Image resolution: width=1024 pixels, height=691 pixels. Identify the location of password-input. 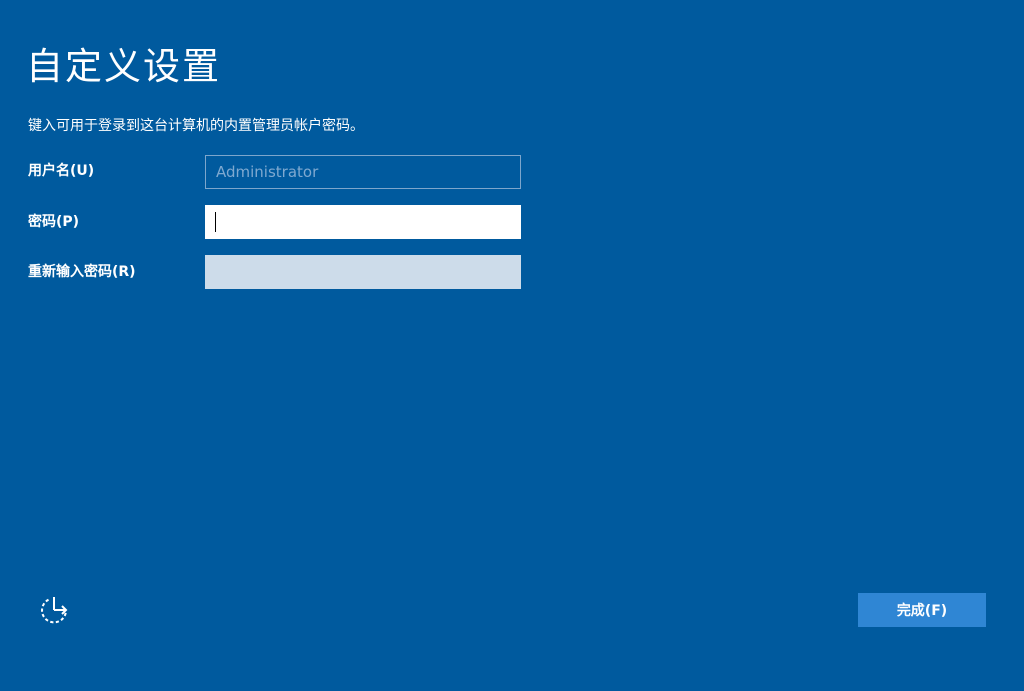
(363, 222).